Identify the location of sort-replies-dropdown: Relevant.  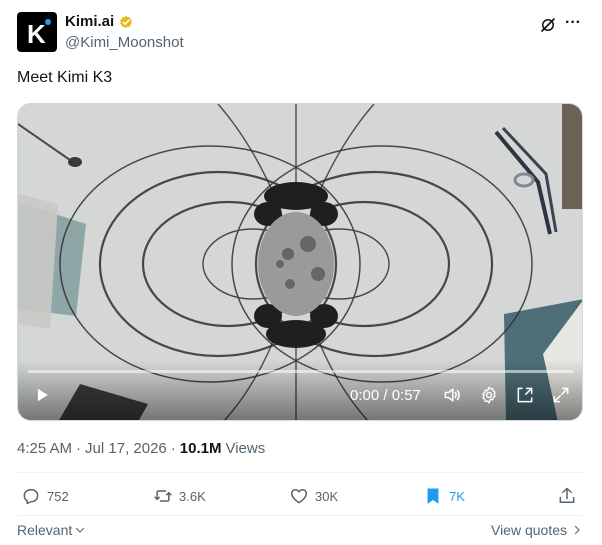
(51, 530).